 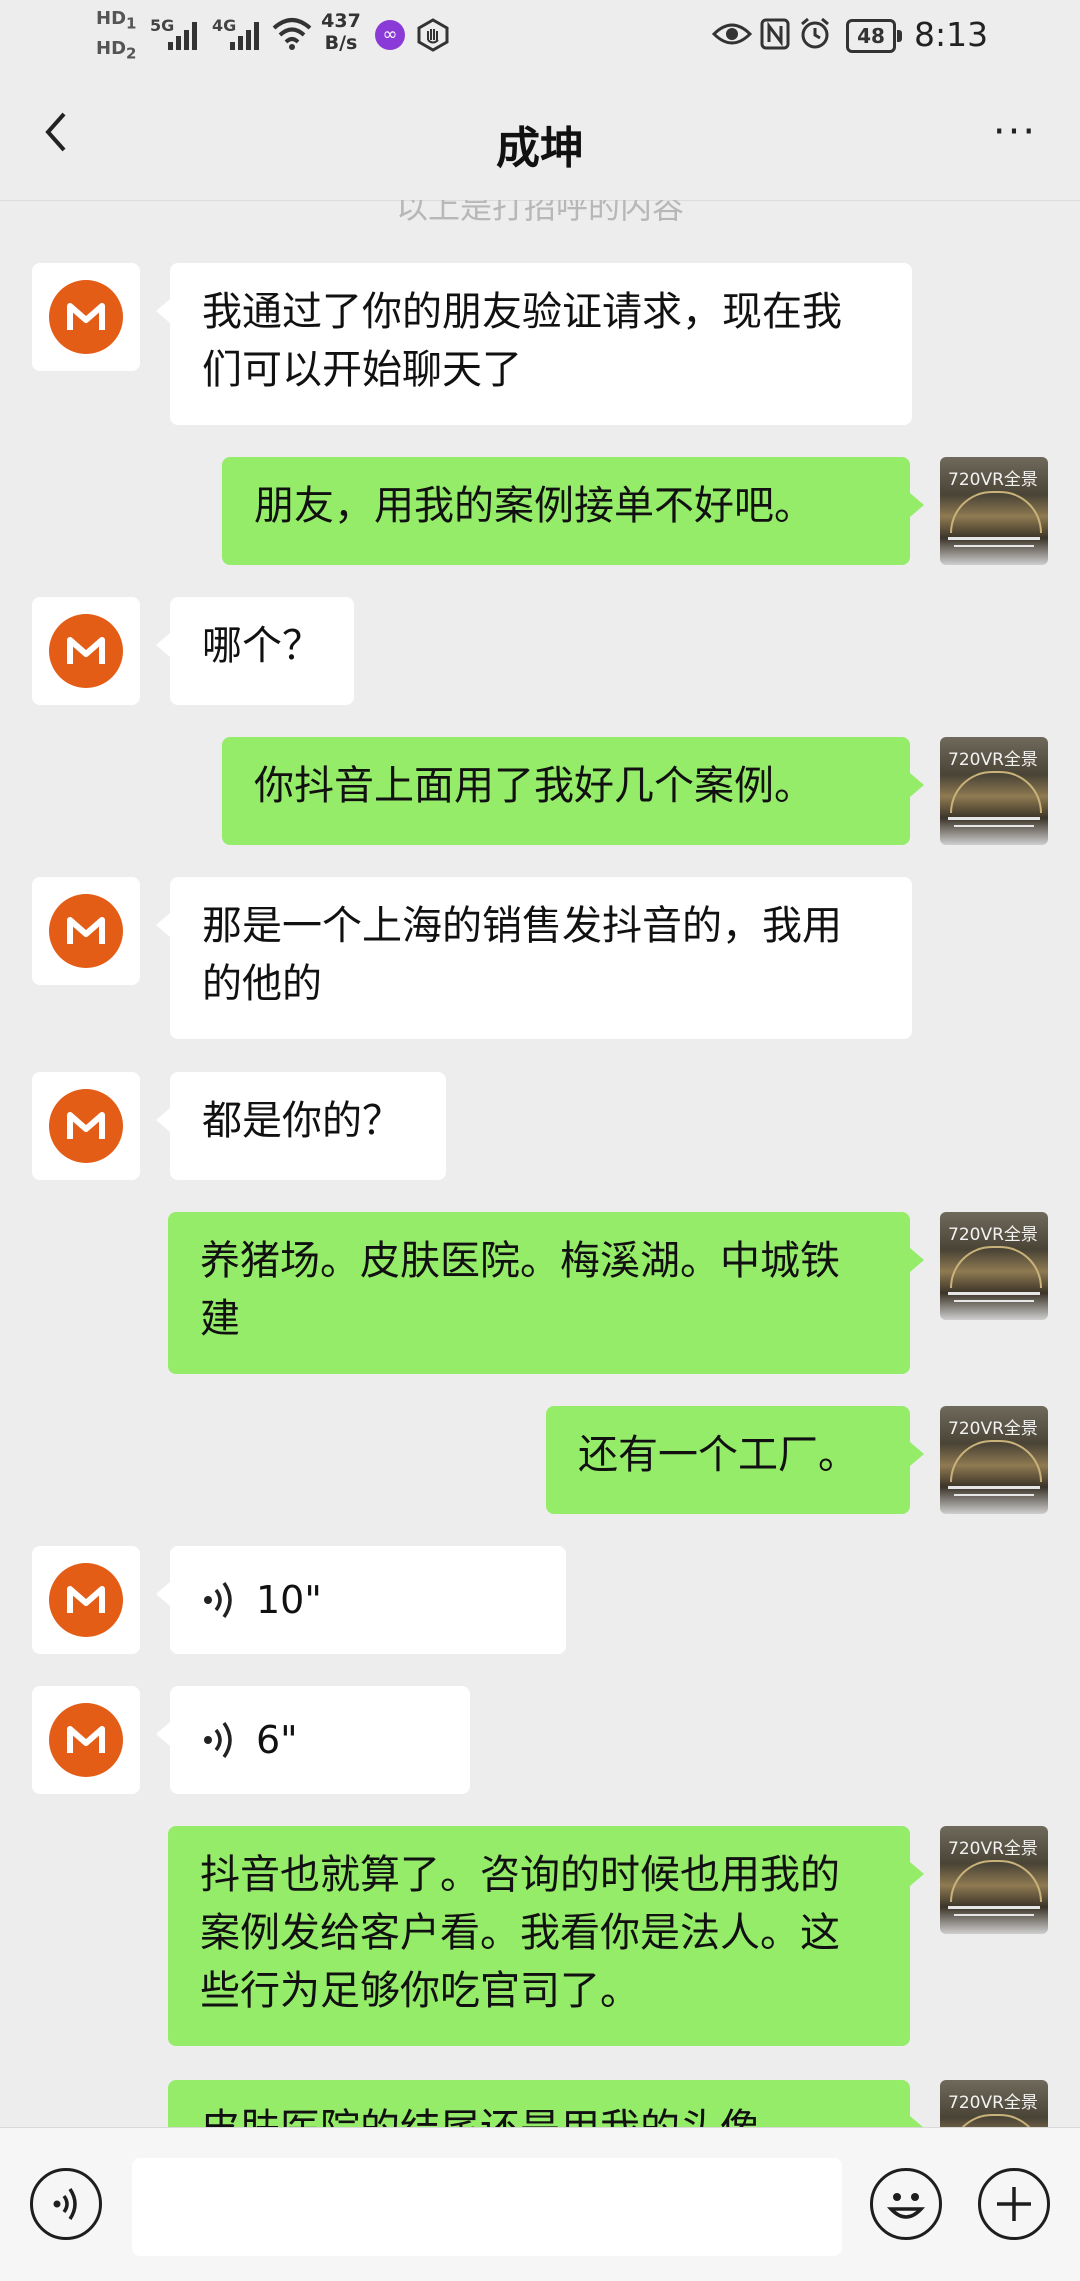 I want to click on smiley-icon, so click(x=906, y=2206).